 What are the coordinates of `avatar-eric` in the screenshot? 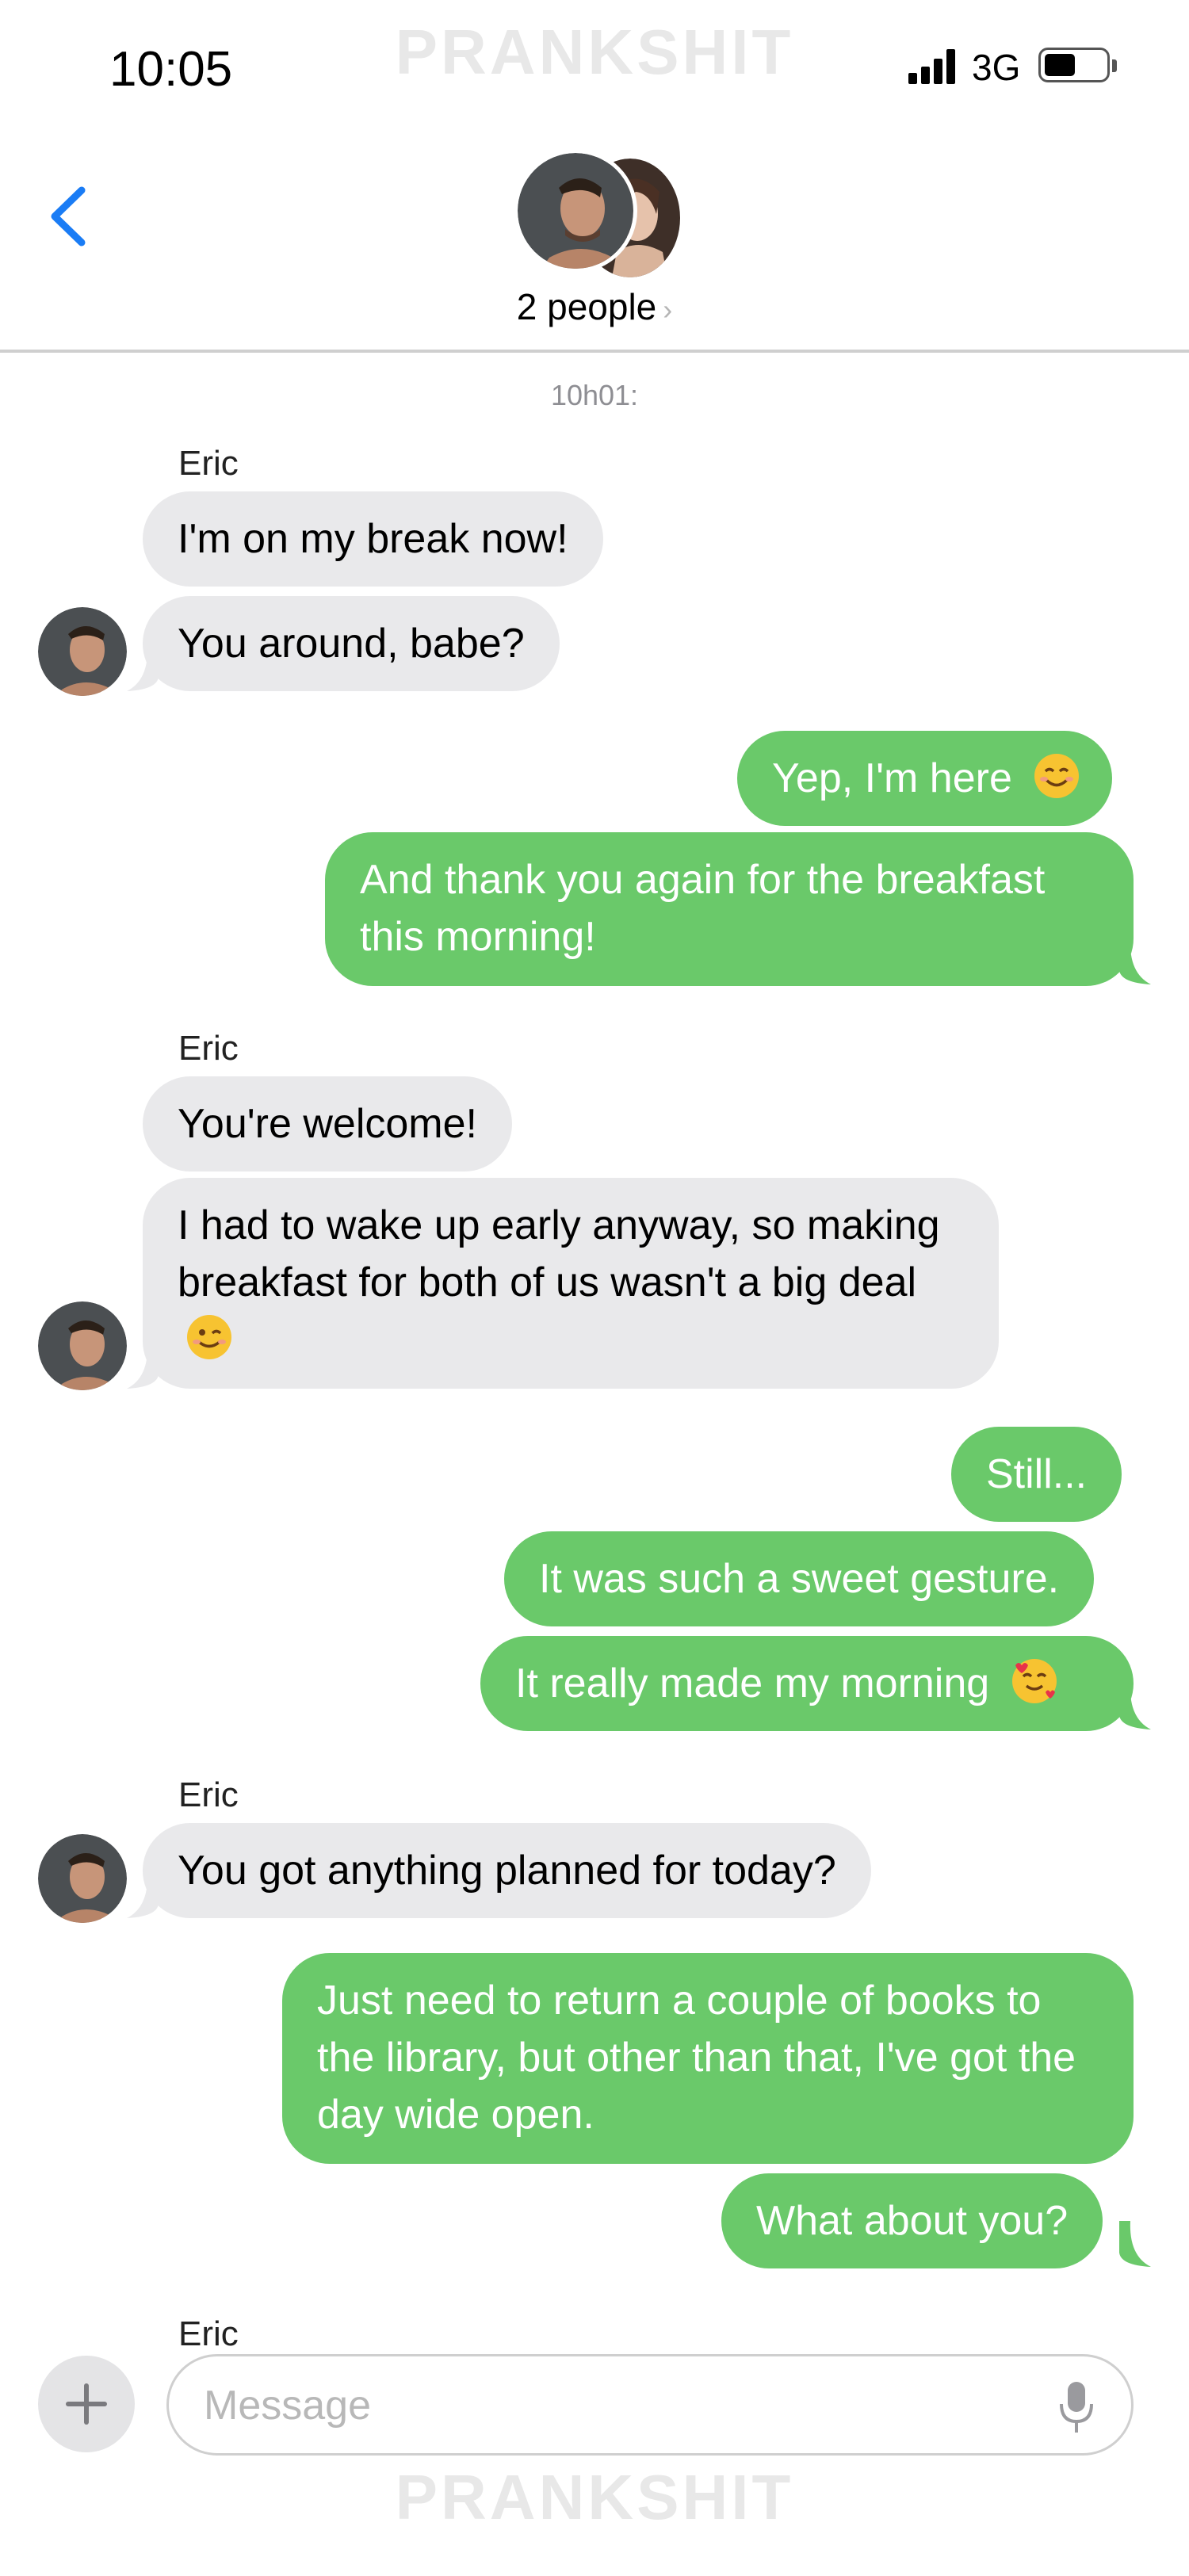 It's located at (575, 211).